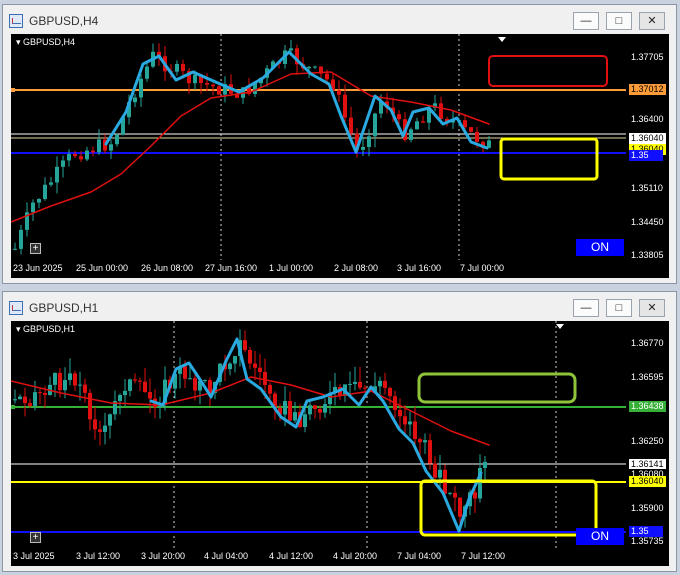 The image size is (680, 575). What do you see at coordinates (647, 138) in the screenshot?
I see `white-level-label: 1.36040` at bounding box center [647, 138].